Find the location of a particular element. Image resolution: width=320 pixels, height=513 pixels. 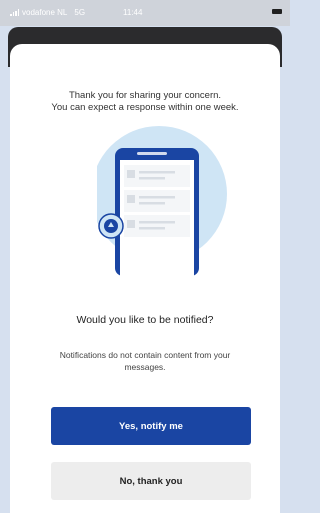

message-line-1: Thank you for sharing your concern. is located at coordinates (145, 95).